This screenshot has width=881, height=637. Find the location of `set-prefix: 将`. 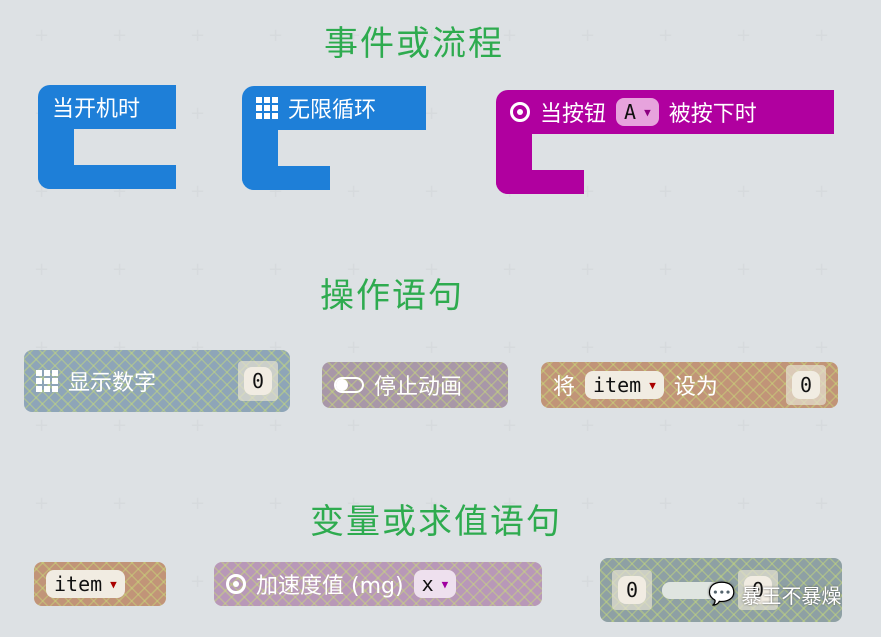

set-prefix: 将 is located at coordinates (564, 387).